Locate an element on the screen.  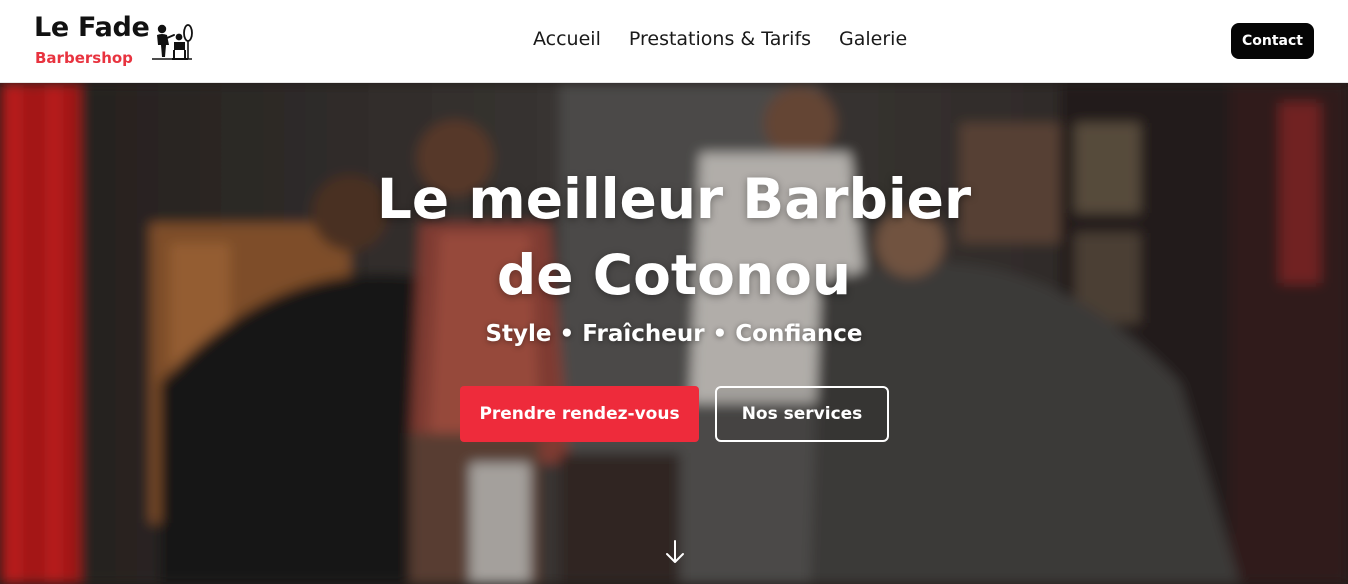
main-nav: Accueil Prestations & Tarifs Galerie is located at coordinates (720, 39).